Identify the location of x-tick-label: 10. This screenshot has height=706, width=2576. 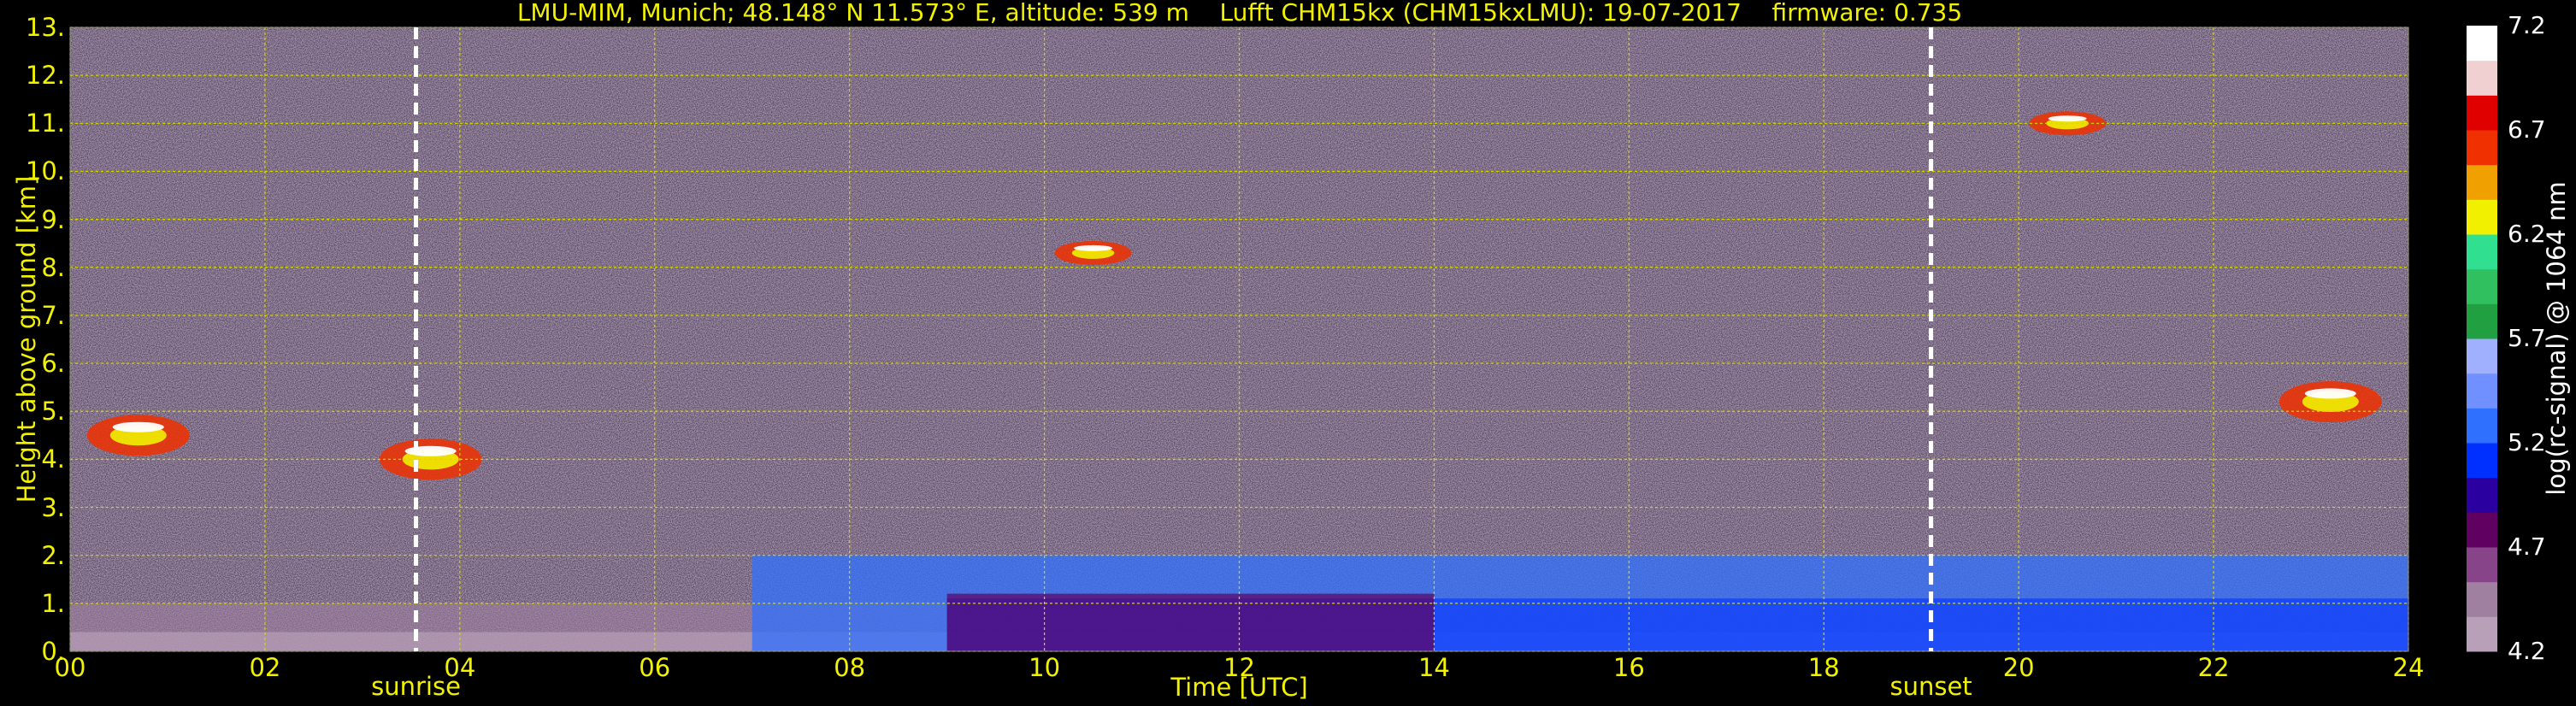
(1045, 667).